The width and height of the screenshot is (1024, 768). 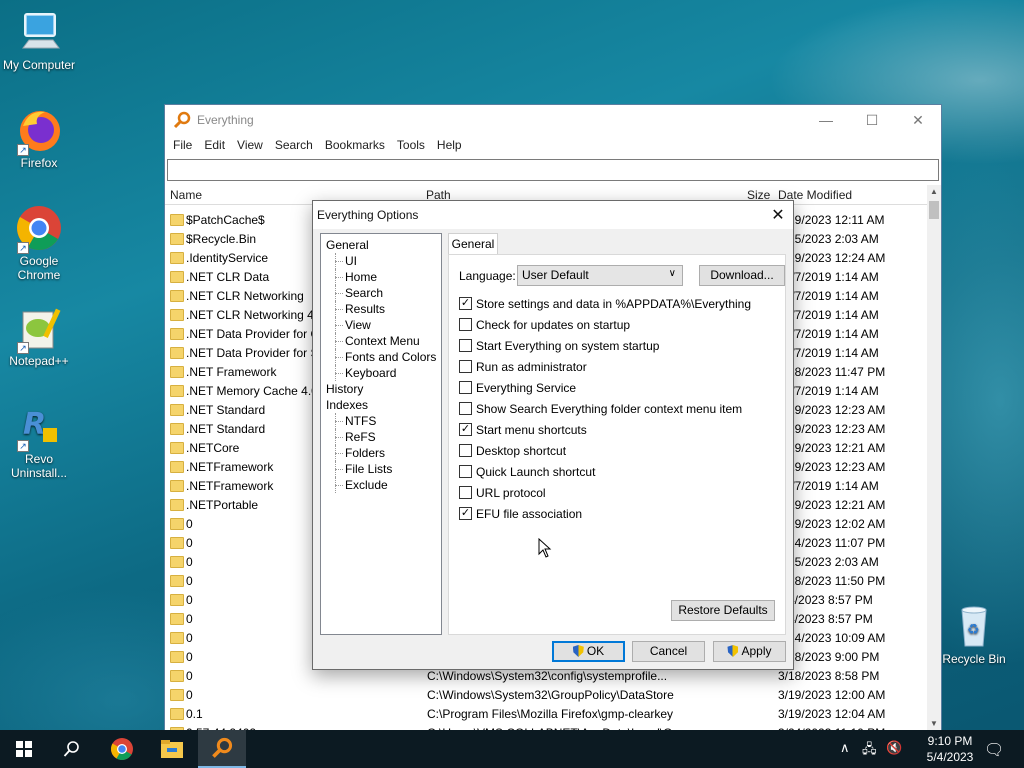 I want to click on option-row: Run as administrator, so click(x=605, y=366).